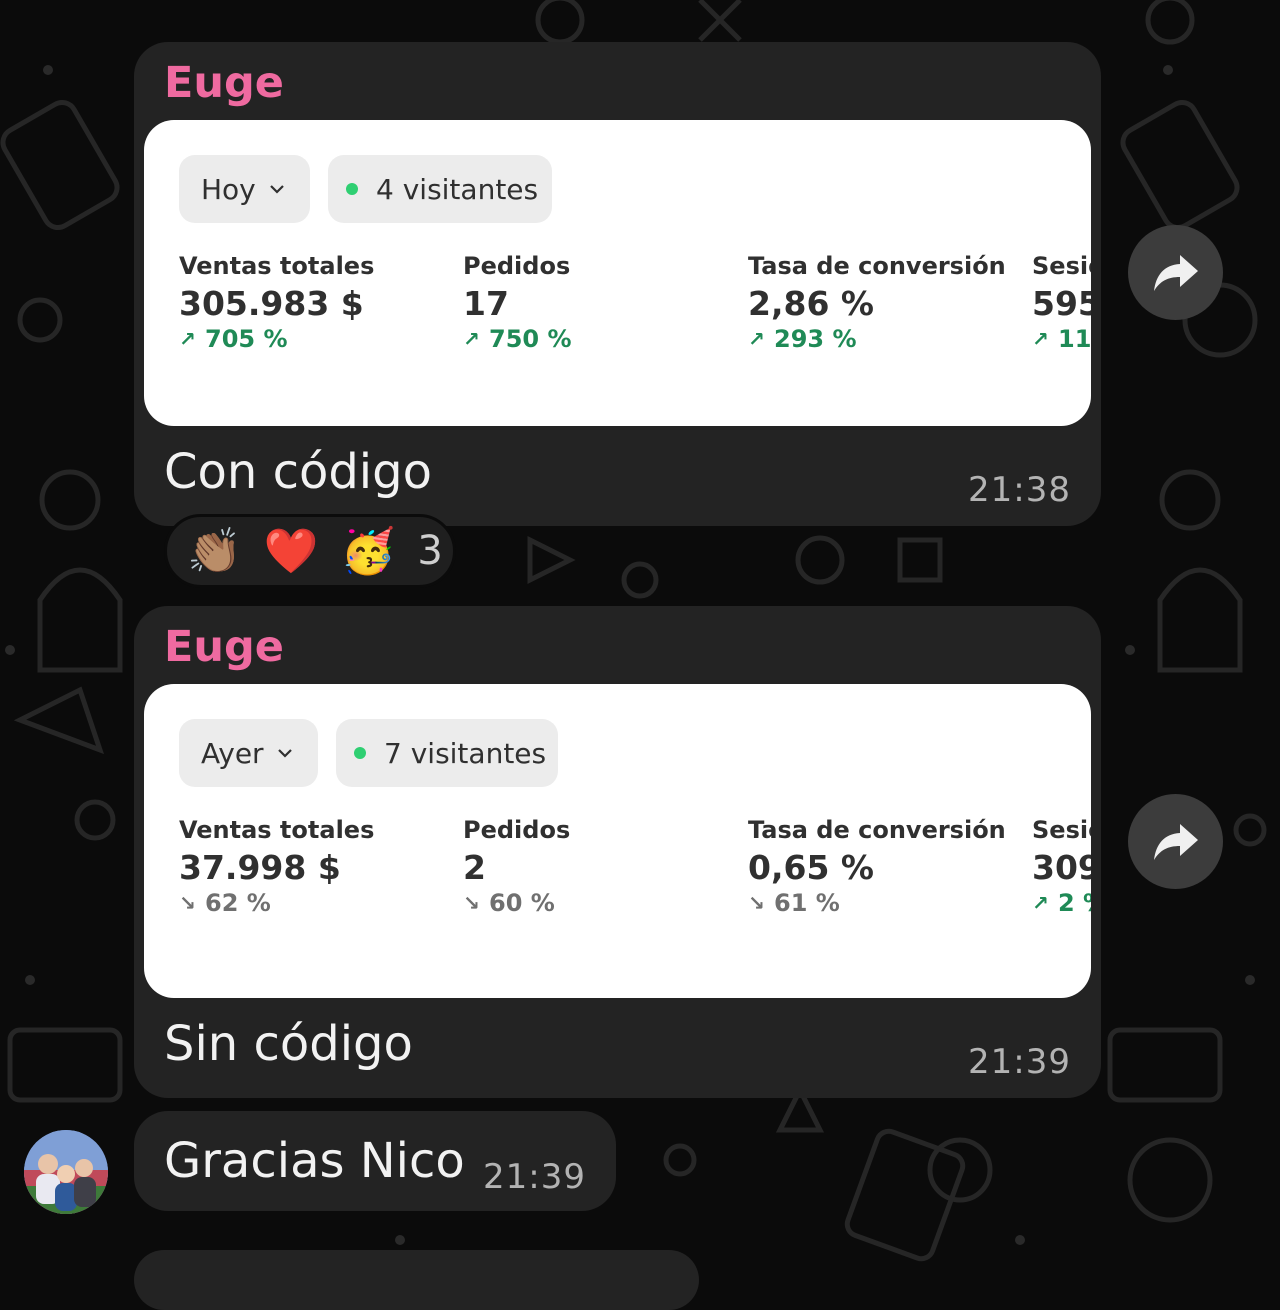 This screenshot has width=1280, height=1310. Describe the element at coordinates (232, 753) in the screenshot. I see `period-label: Ayer` at that location.